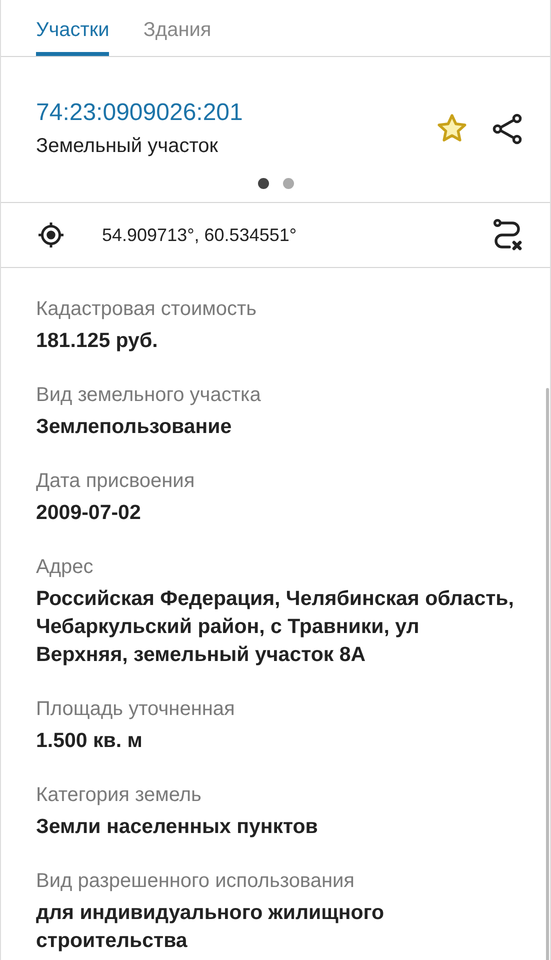  What do you see at coordinates (89, 513) in the screenshot?
I see `field-value: 2009-07-02` at bounding box center [89, 513].